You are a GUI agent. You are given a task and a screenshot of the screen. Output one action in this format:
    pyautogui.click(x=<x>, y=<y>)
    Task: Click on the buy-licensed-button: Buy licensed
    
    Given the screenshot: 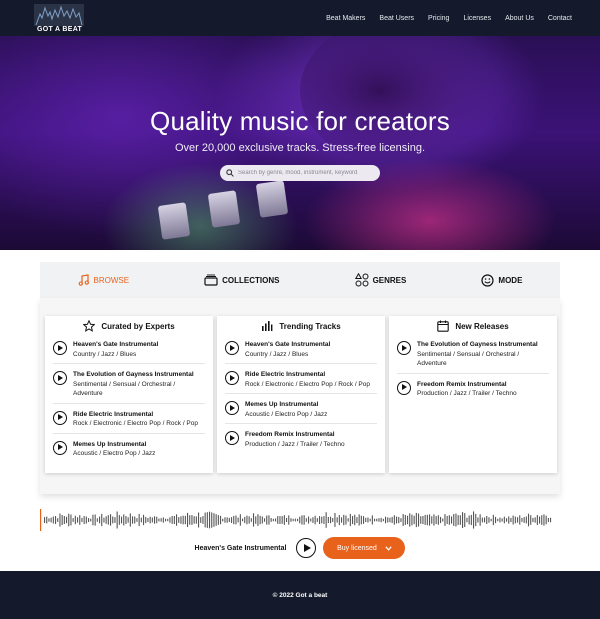 What is the action you would take?
    pyautogui.click(x=364, y=548)
    